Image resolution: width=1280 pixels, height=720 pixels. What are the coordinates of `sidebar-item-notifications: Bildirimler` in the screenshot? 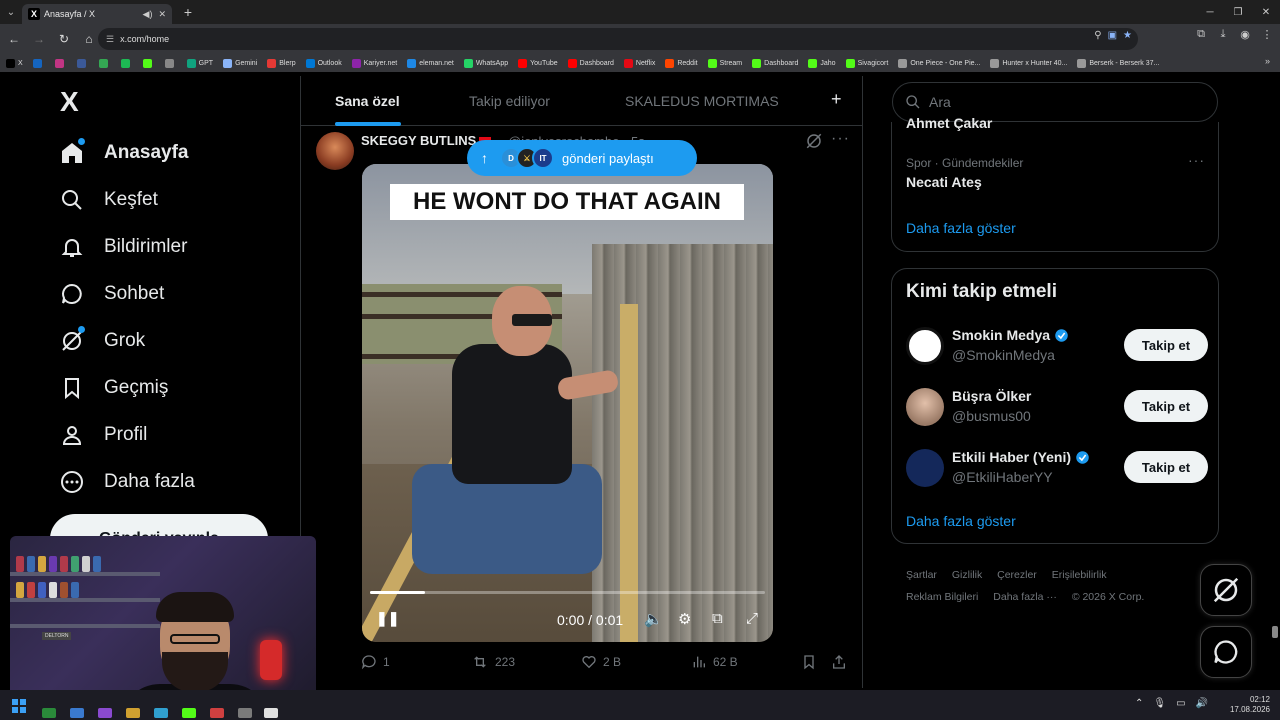 It's located at (122, 247).